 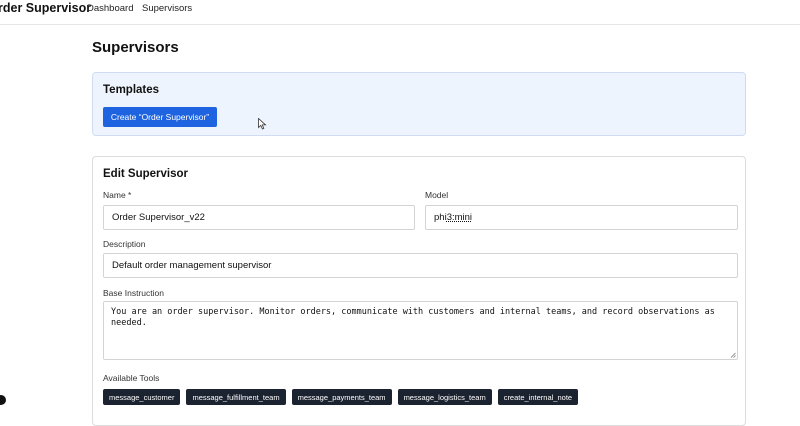 What do you see at coordinates (400, 12) in the screenshot?
I see `top-navbar: rder Supervisor Dashboard Supervisors` at bounding box center [400, 12].